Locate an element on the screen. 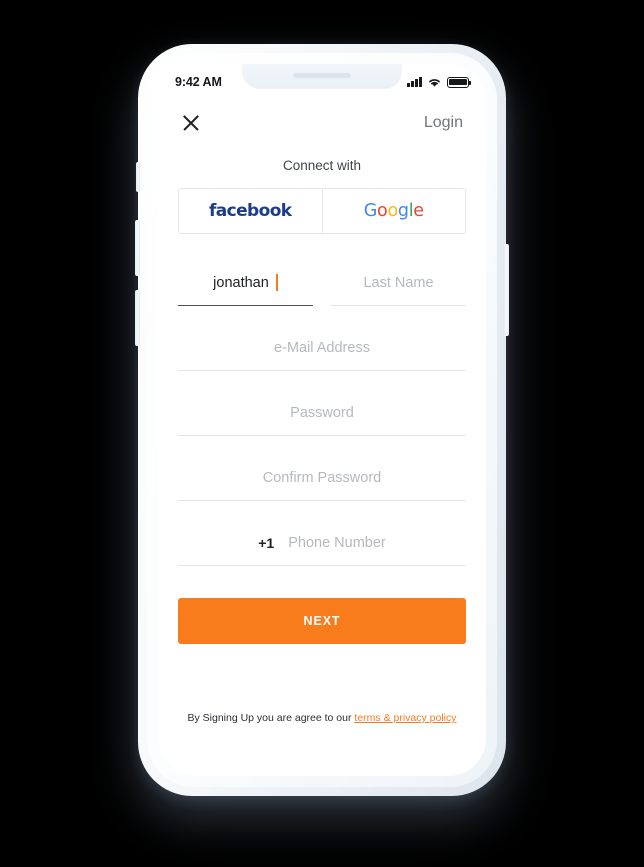  first-name-value: jonathan is located at coordinates (241, 282).